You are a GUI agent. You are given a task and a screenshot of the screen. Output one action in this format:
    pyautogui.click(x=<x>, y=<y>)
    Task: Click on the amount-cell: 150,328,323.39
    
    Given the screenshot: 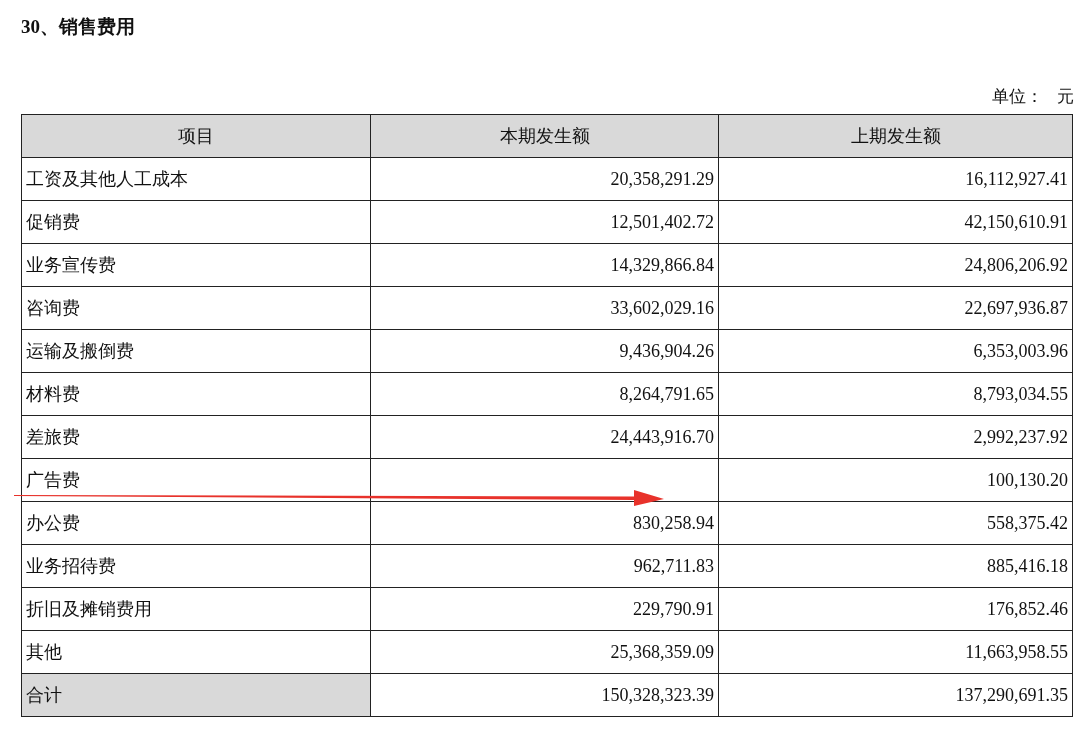 What is the action you would take?
    pyautogui.click(x=544, y=695)
    